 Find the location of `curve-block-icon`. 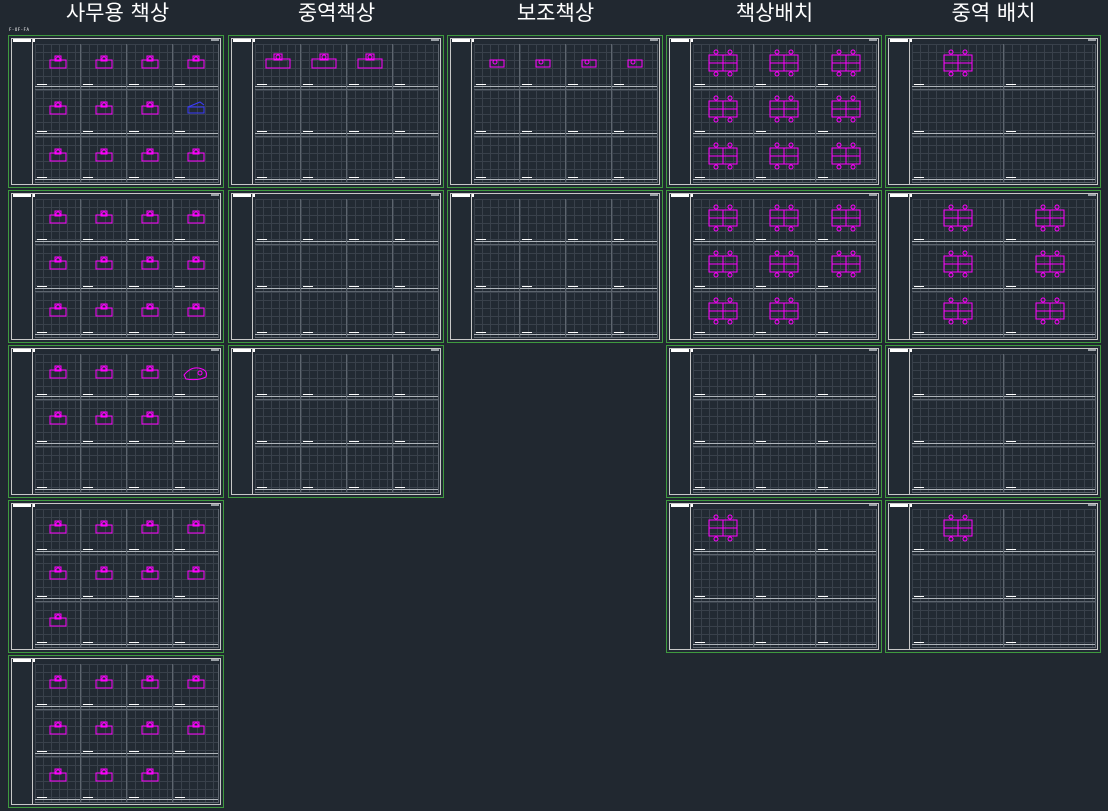

curve-block-icon is located at coordinates (196, 373).